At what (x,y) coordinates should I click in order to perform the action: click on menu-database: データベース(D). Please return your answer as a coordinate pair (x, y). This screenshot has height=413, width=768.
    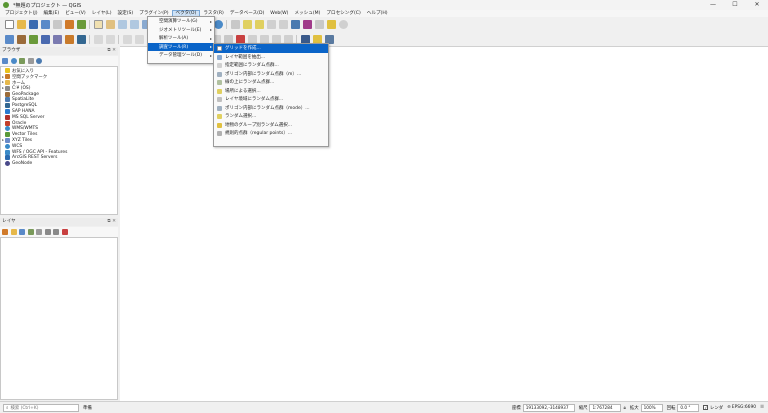
    Looking at the image, I should click on (247, 13).